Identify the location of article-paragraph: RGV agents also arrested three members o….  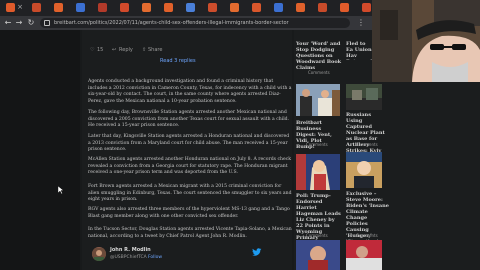
(189, 213).